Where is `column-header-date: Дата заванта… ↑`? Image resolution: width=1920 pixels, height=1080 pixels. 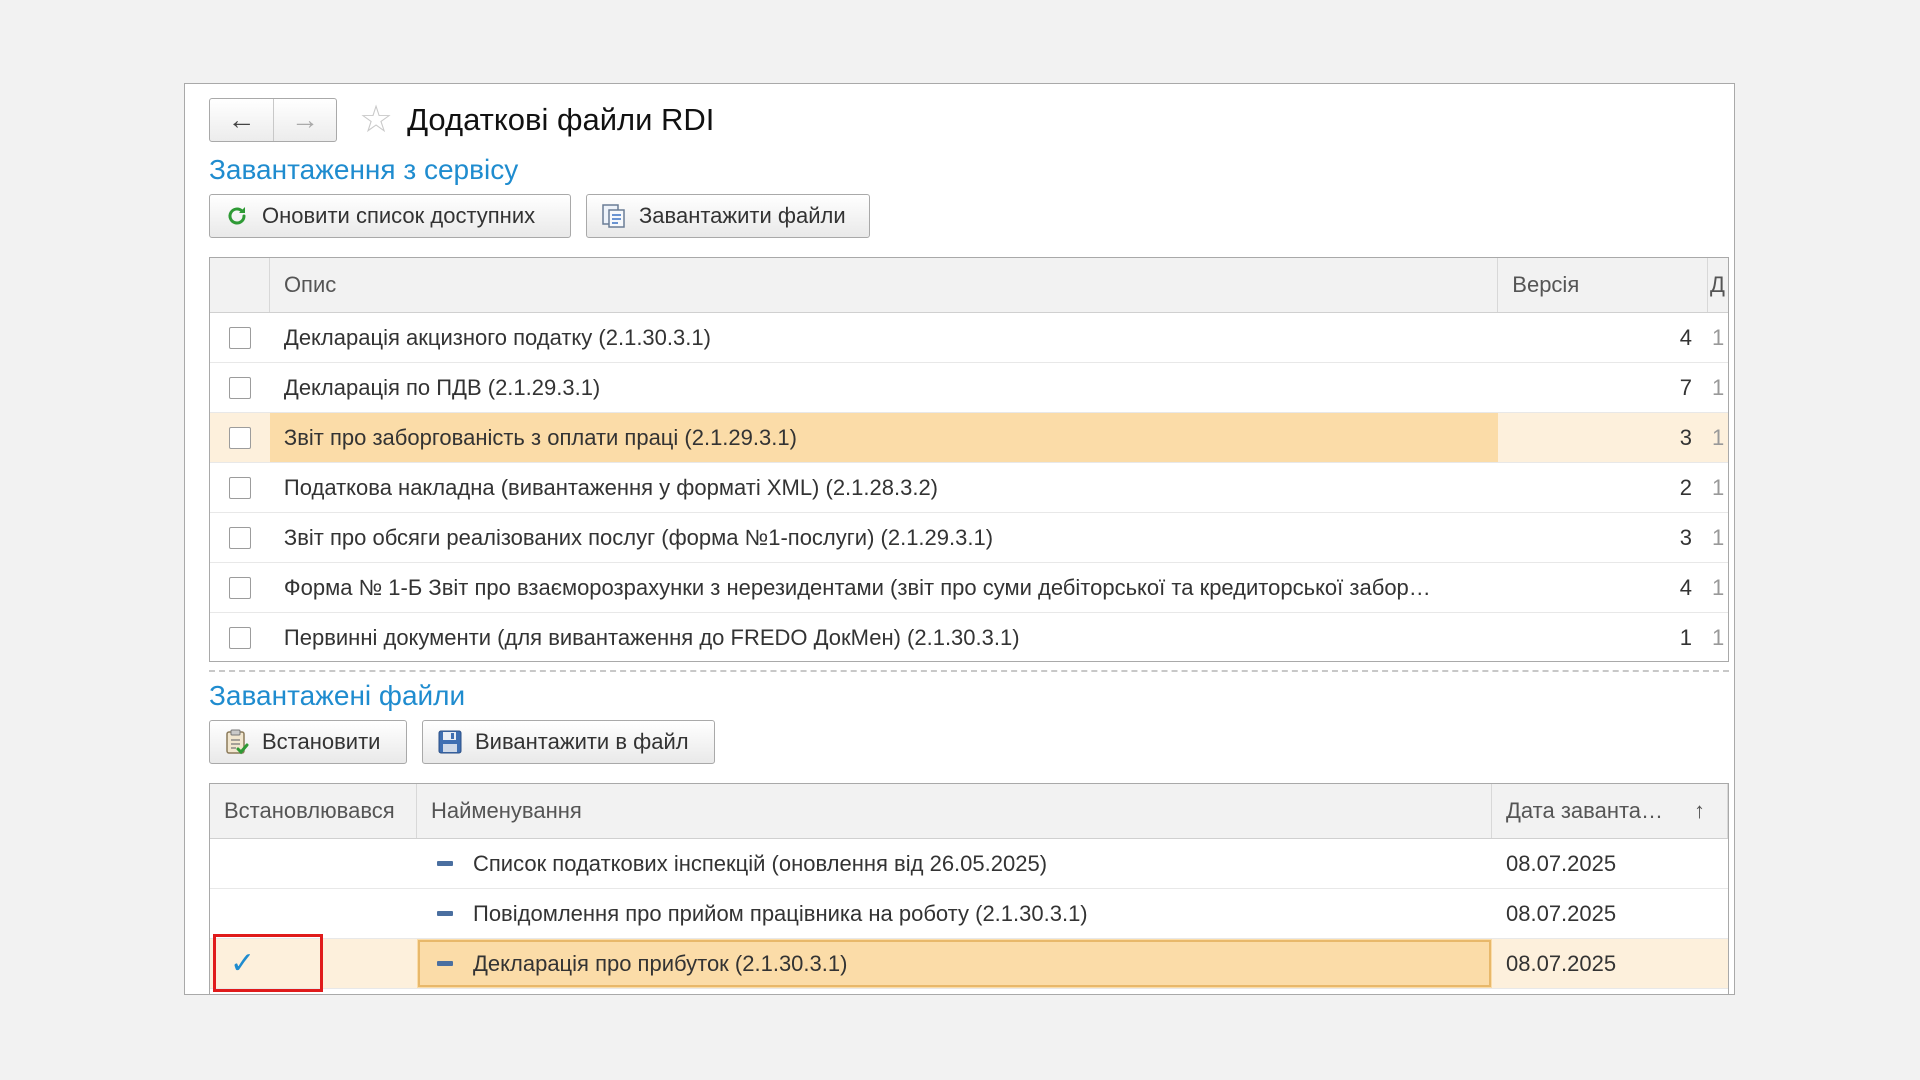 column-header-date: Дата заванта… ↑ is located at coordinates (1610, 811).